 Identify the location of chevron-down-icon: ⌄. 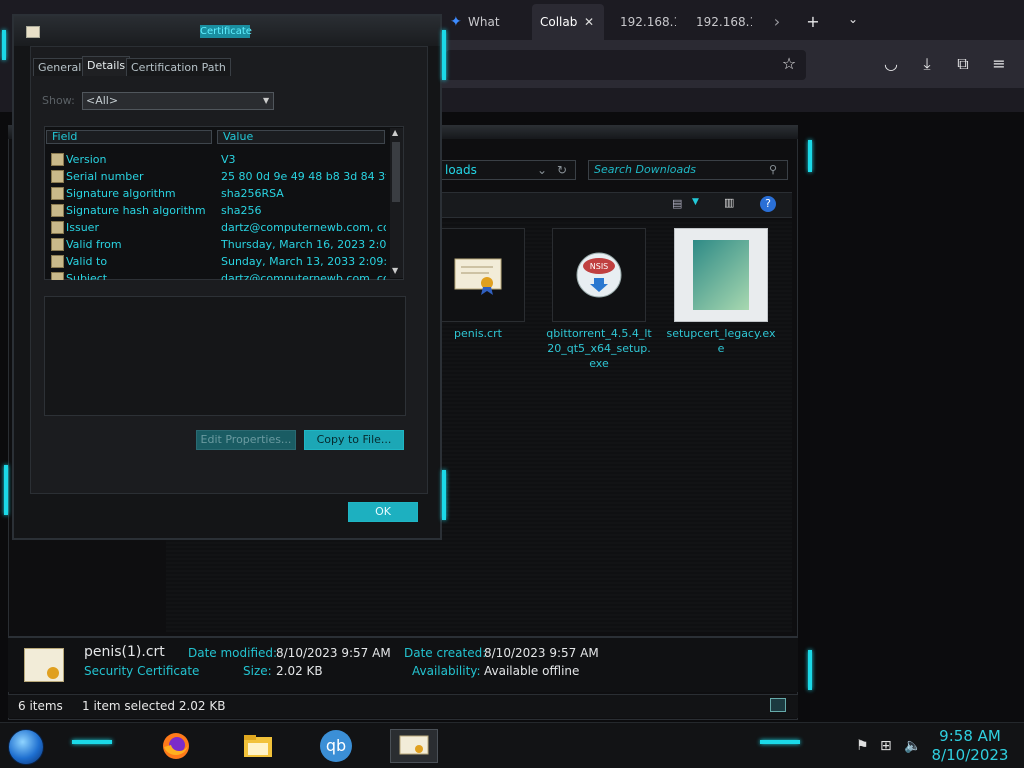
(542, 170).